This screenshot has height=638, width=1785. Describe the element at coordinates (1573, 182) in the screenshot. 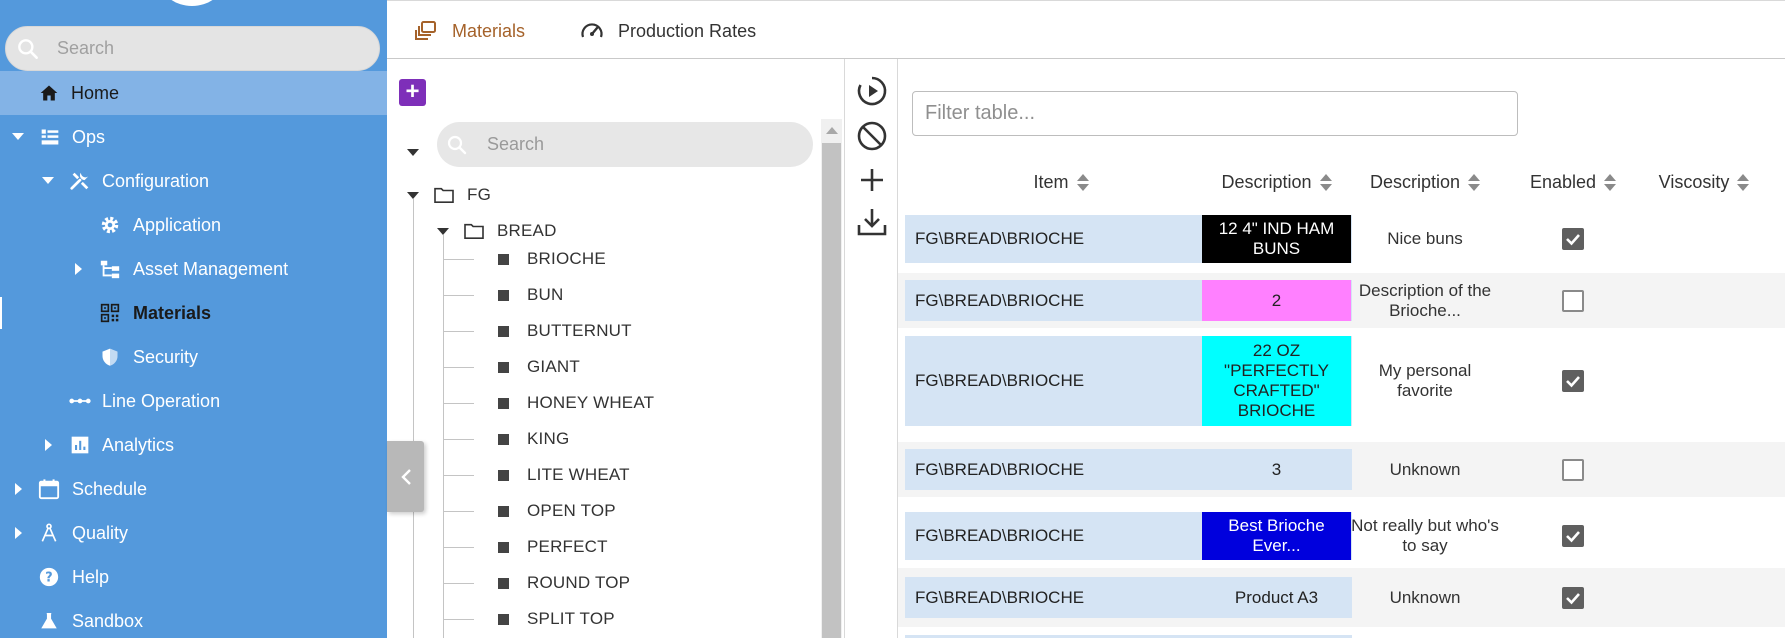

I see `column-header-enabled: Enabled` at that location.